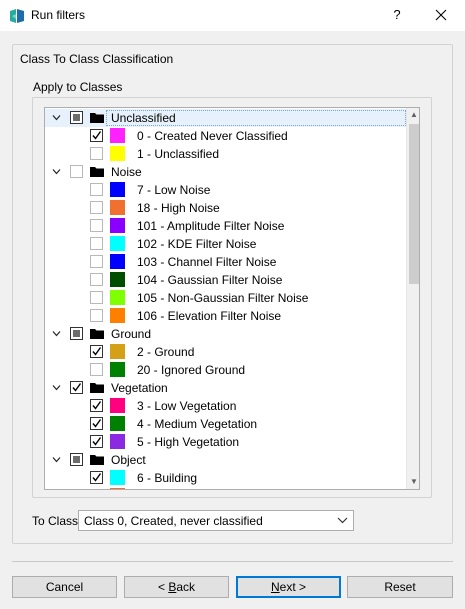 Image resolution: width=465 pixels, height=609 pixels. Describe the element at coordinates (225, 478) in the screenshot. I see `tree-class-row: 6 - Building` at that location.